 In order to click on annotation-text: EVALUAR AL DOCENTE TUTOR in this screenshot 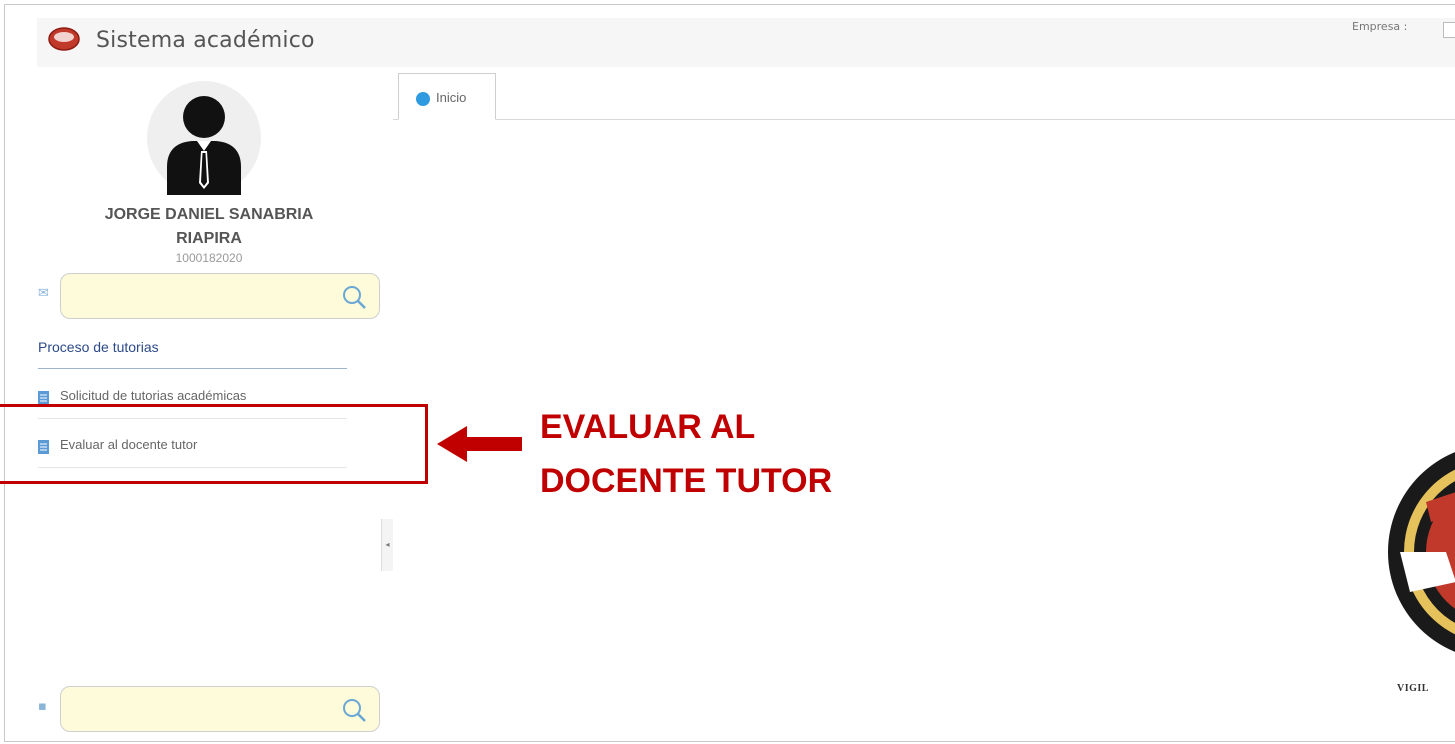, I will do `click(686, 454)`.